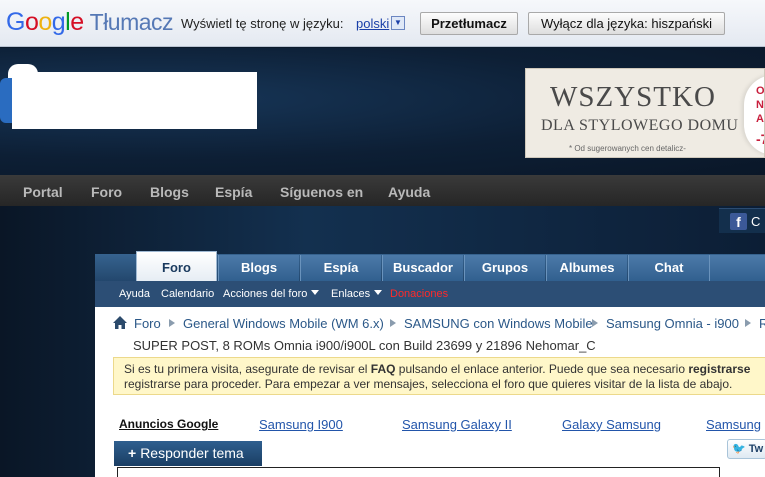  Describe the element at coordinates (398, 23) in the screenshot. I see `chevron-down-icon: ▼` at that location.